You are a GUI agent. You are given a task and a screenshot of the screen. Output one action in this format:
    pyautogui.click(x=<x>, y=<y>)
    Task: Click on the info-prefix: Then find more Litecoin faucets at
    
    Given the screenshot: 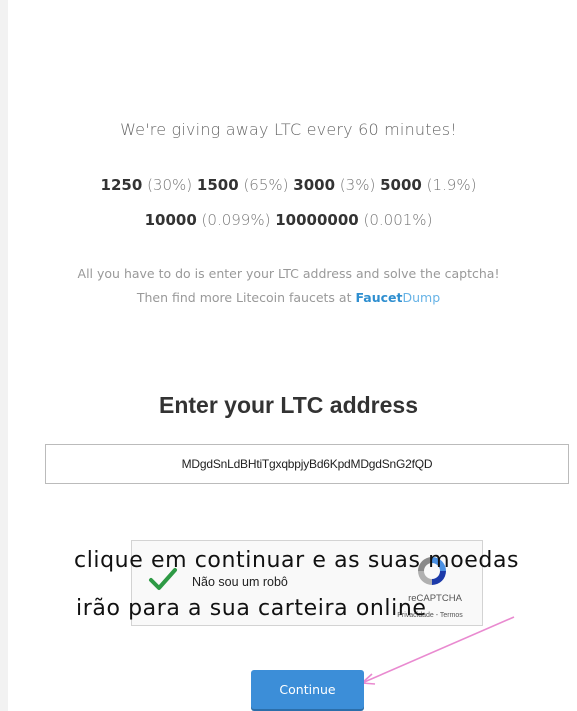 What is the action you would take?
    pyautogui.click(x=246, y=297)
    